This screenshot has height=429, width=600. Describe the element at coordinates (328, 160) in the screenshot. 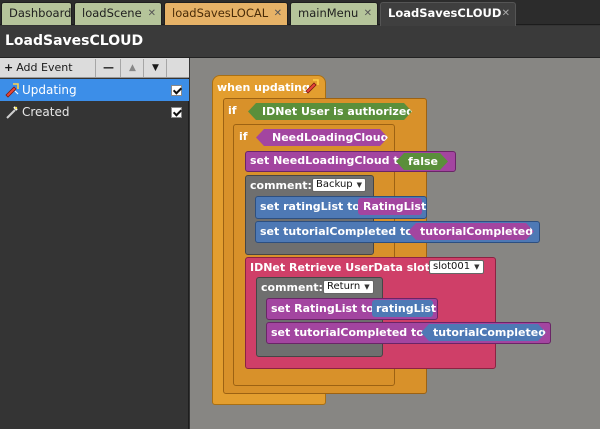

I see `set-need-loading-cloud-label: set NeedLoadingCloud to` at that location.